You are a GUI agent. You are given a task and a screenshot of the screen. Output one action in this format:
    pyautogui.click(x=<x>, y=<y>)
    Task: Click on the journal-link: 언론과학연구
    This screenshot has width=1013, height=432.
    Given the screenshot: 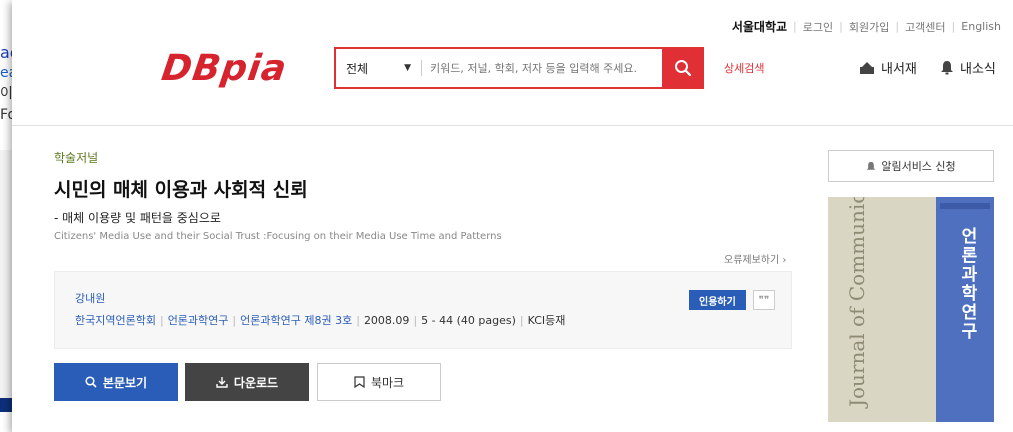 What is the action you would take?
    pyautogui.click(x=198, y=320)
    